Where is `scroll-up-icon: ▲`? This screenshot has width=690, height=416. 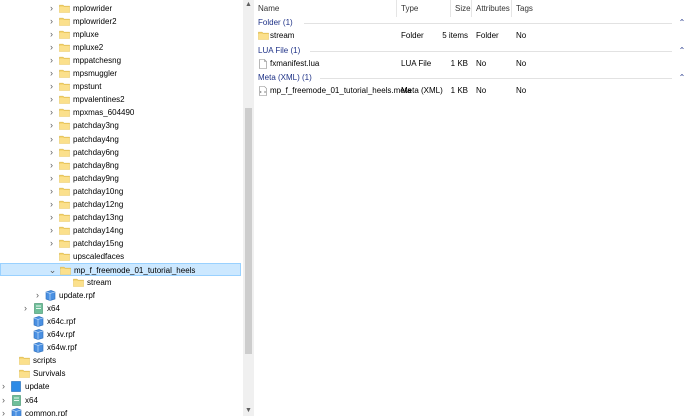
scroll-up-icon: ▲ is located at coordinates (248, 5).